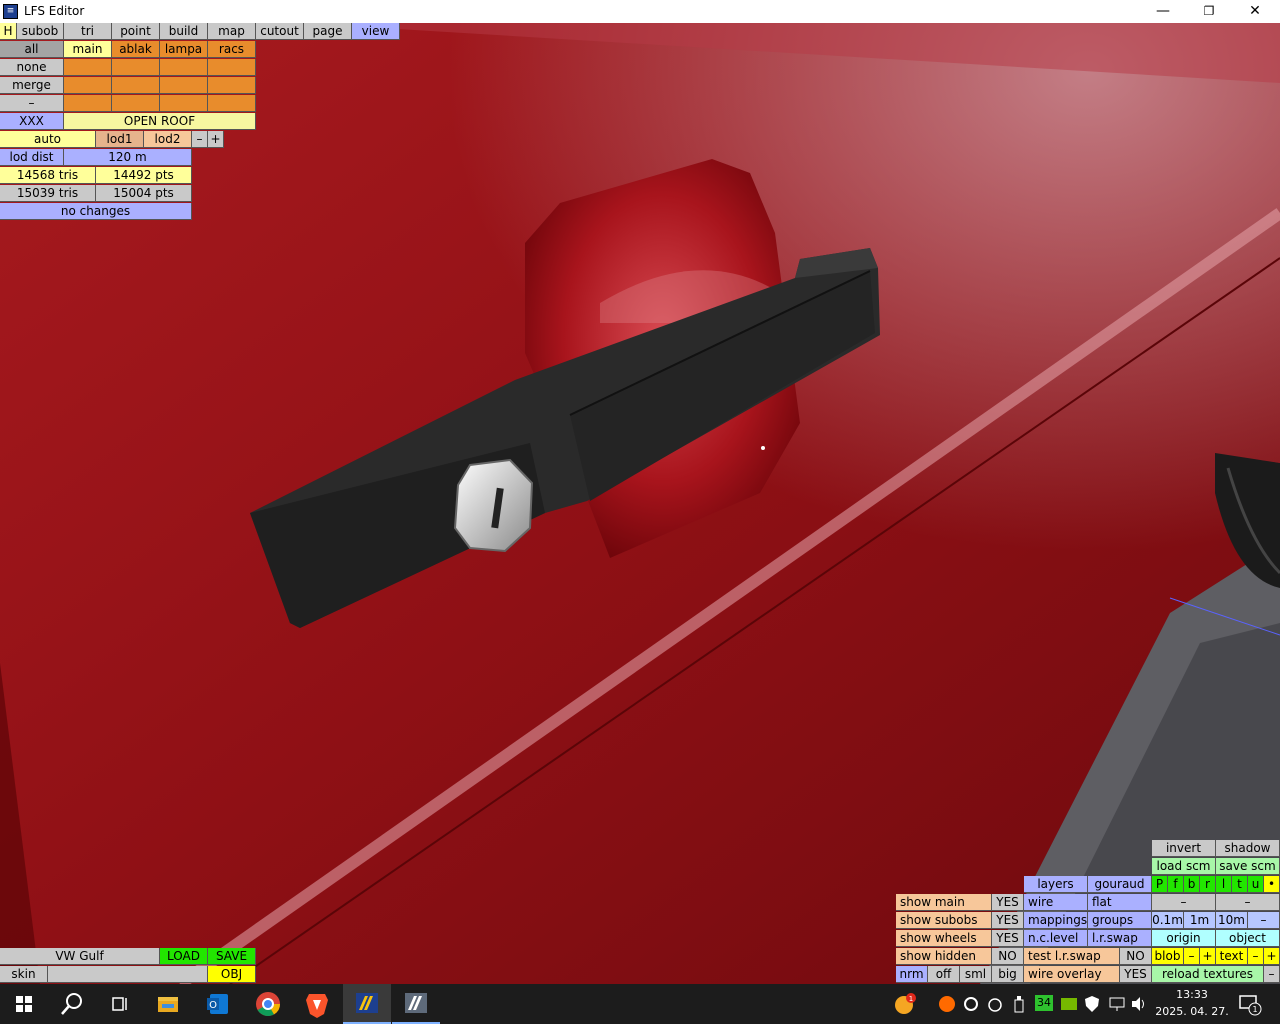  What do you see at coordinates (317, 1004) in the screenshot?
I see `brave-button` at bounding box center [317, 1004].